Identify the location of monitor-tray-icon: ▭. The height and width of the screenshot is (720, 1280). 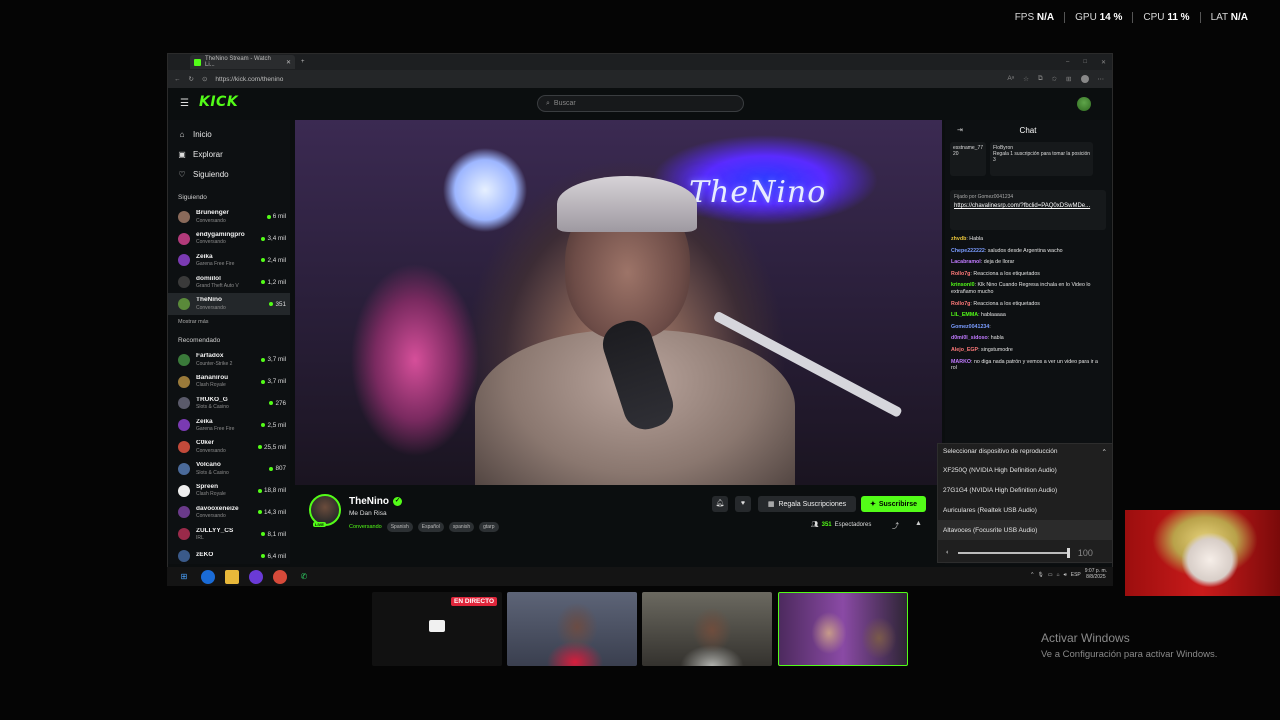
(1050, 575).